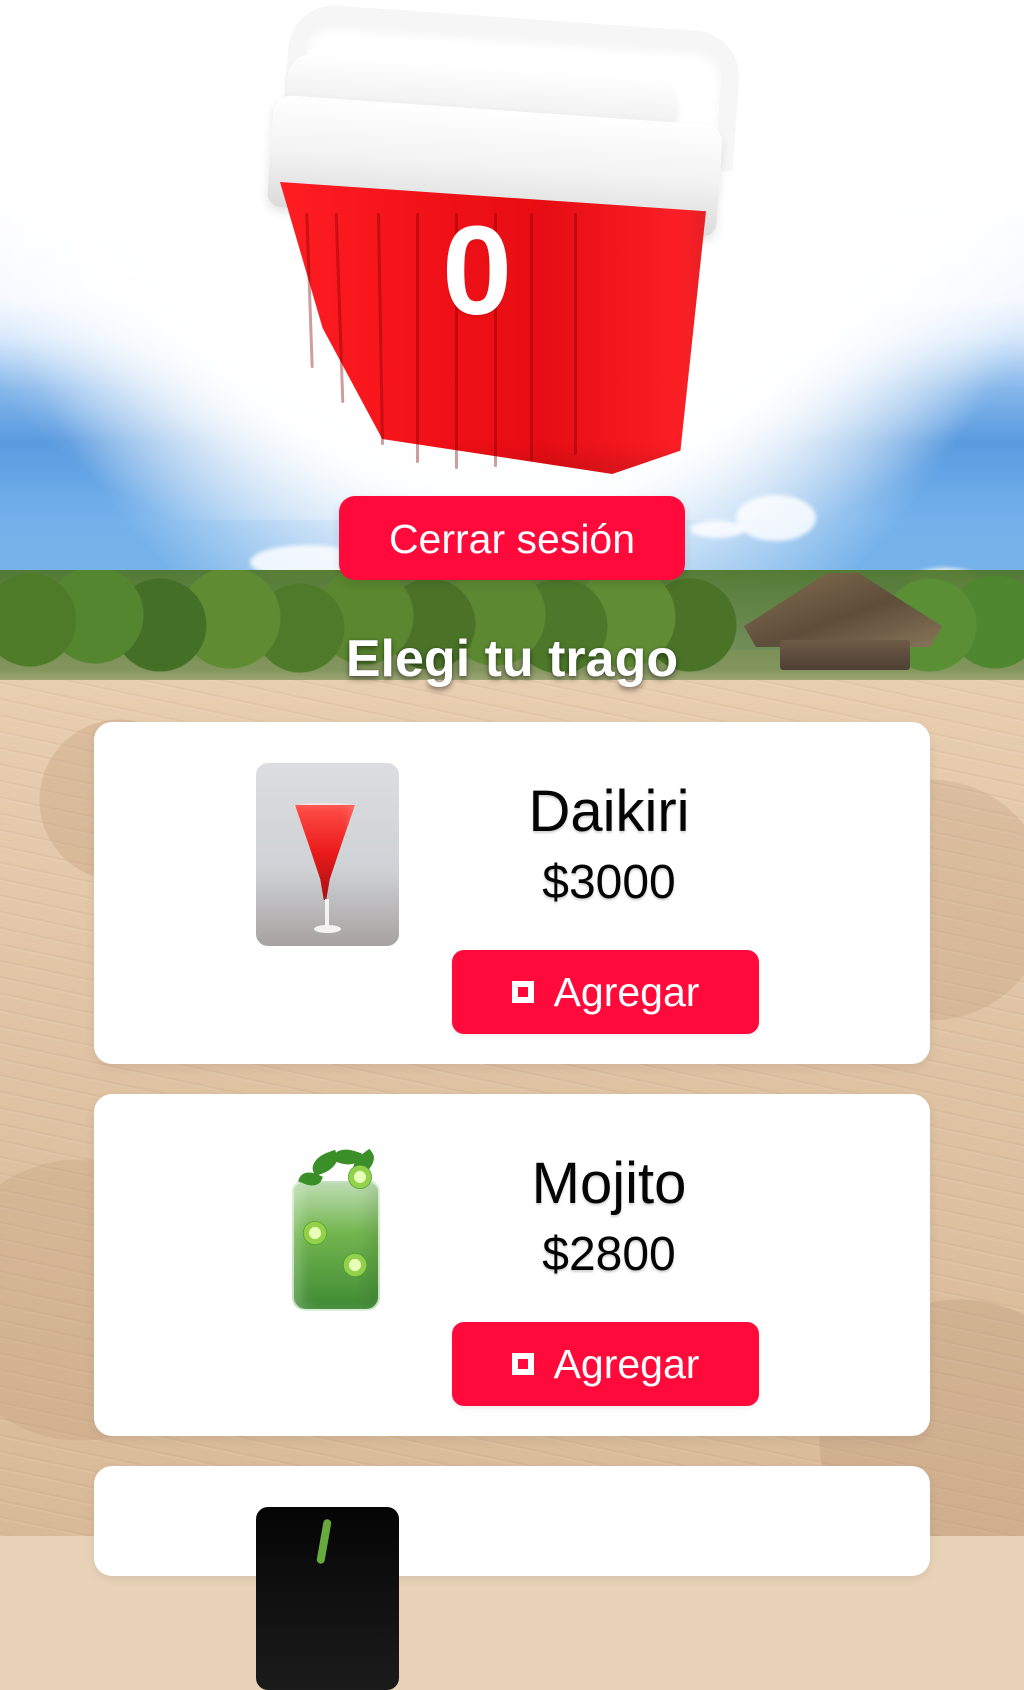  I want to click on drink-price: $3000, so click(609, 882).